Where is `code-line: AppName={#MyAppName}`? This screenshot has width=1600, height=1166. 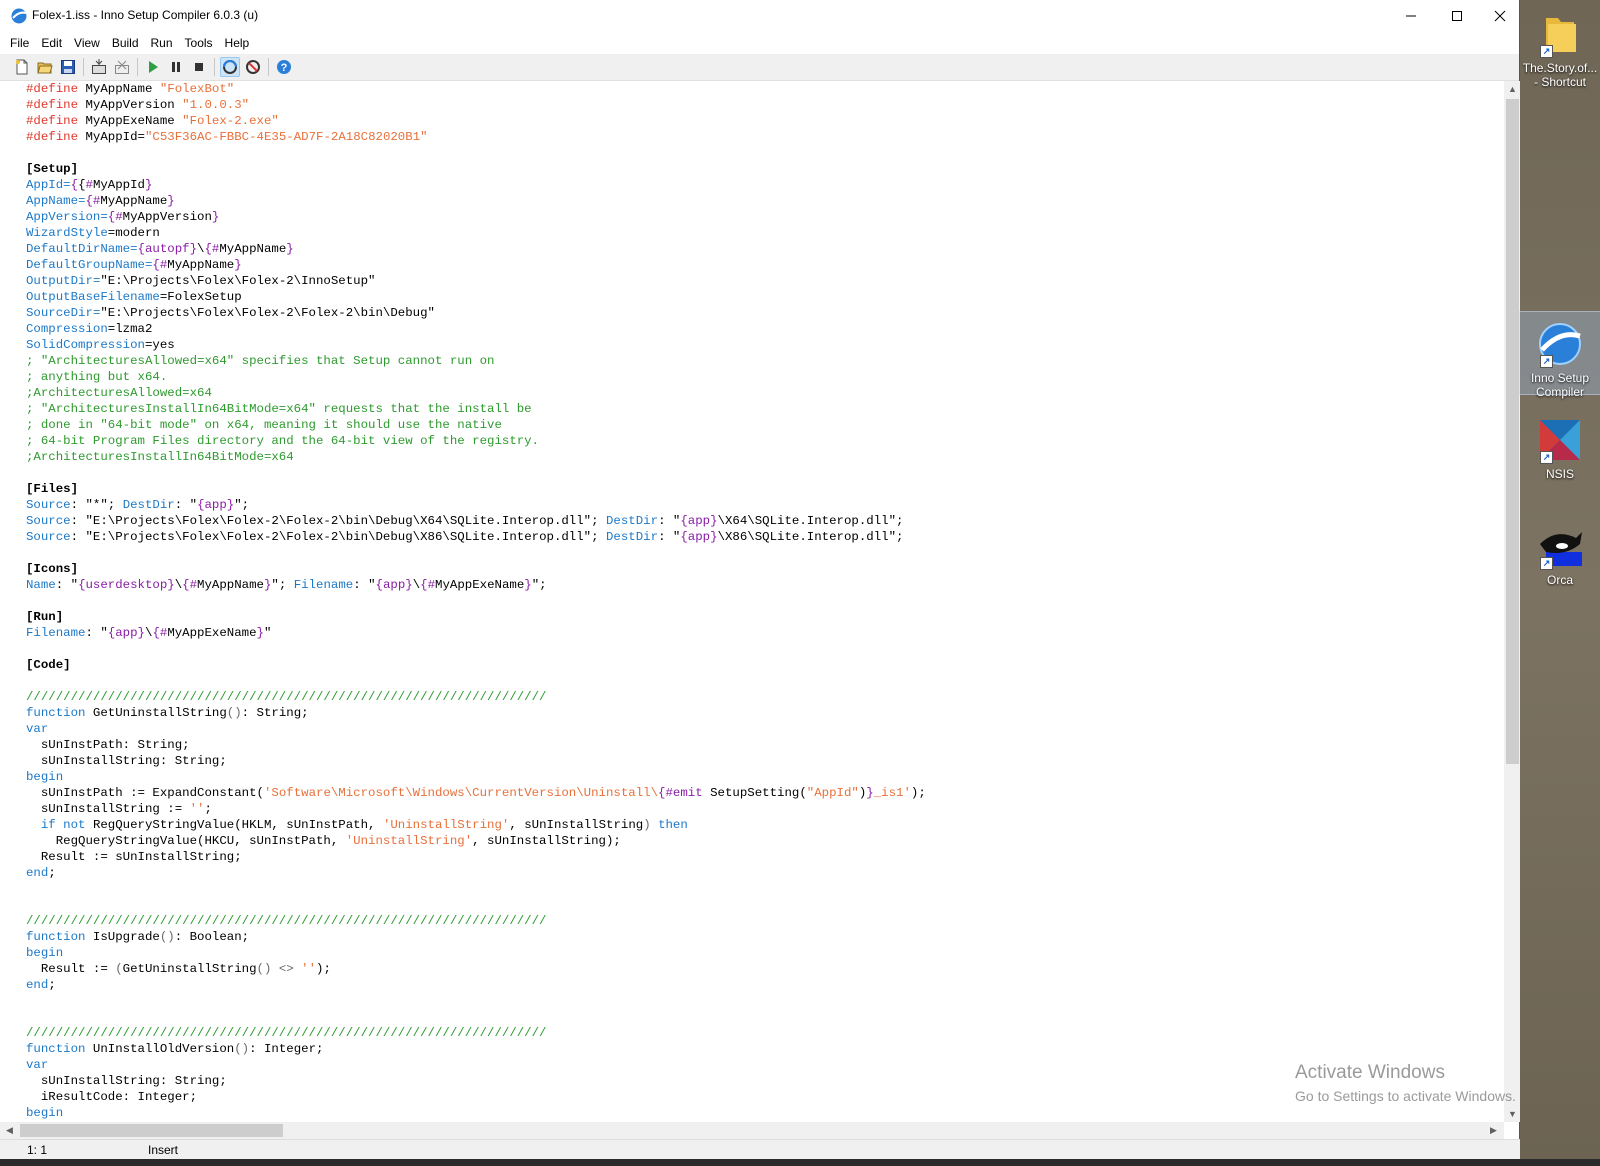 code-line: AppName={#MyAppName} is located at coordinates (476, 201).